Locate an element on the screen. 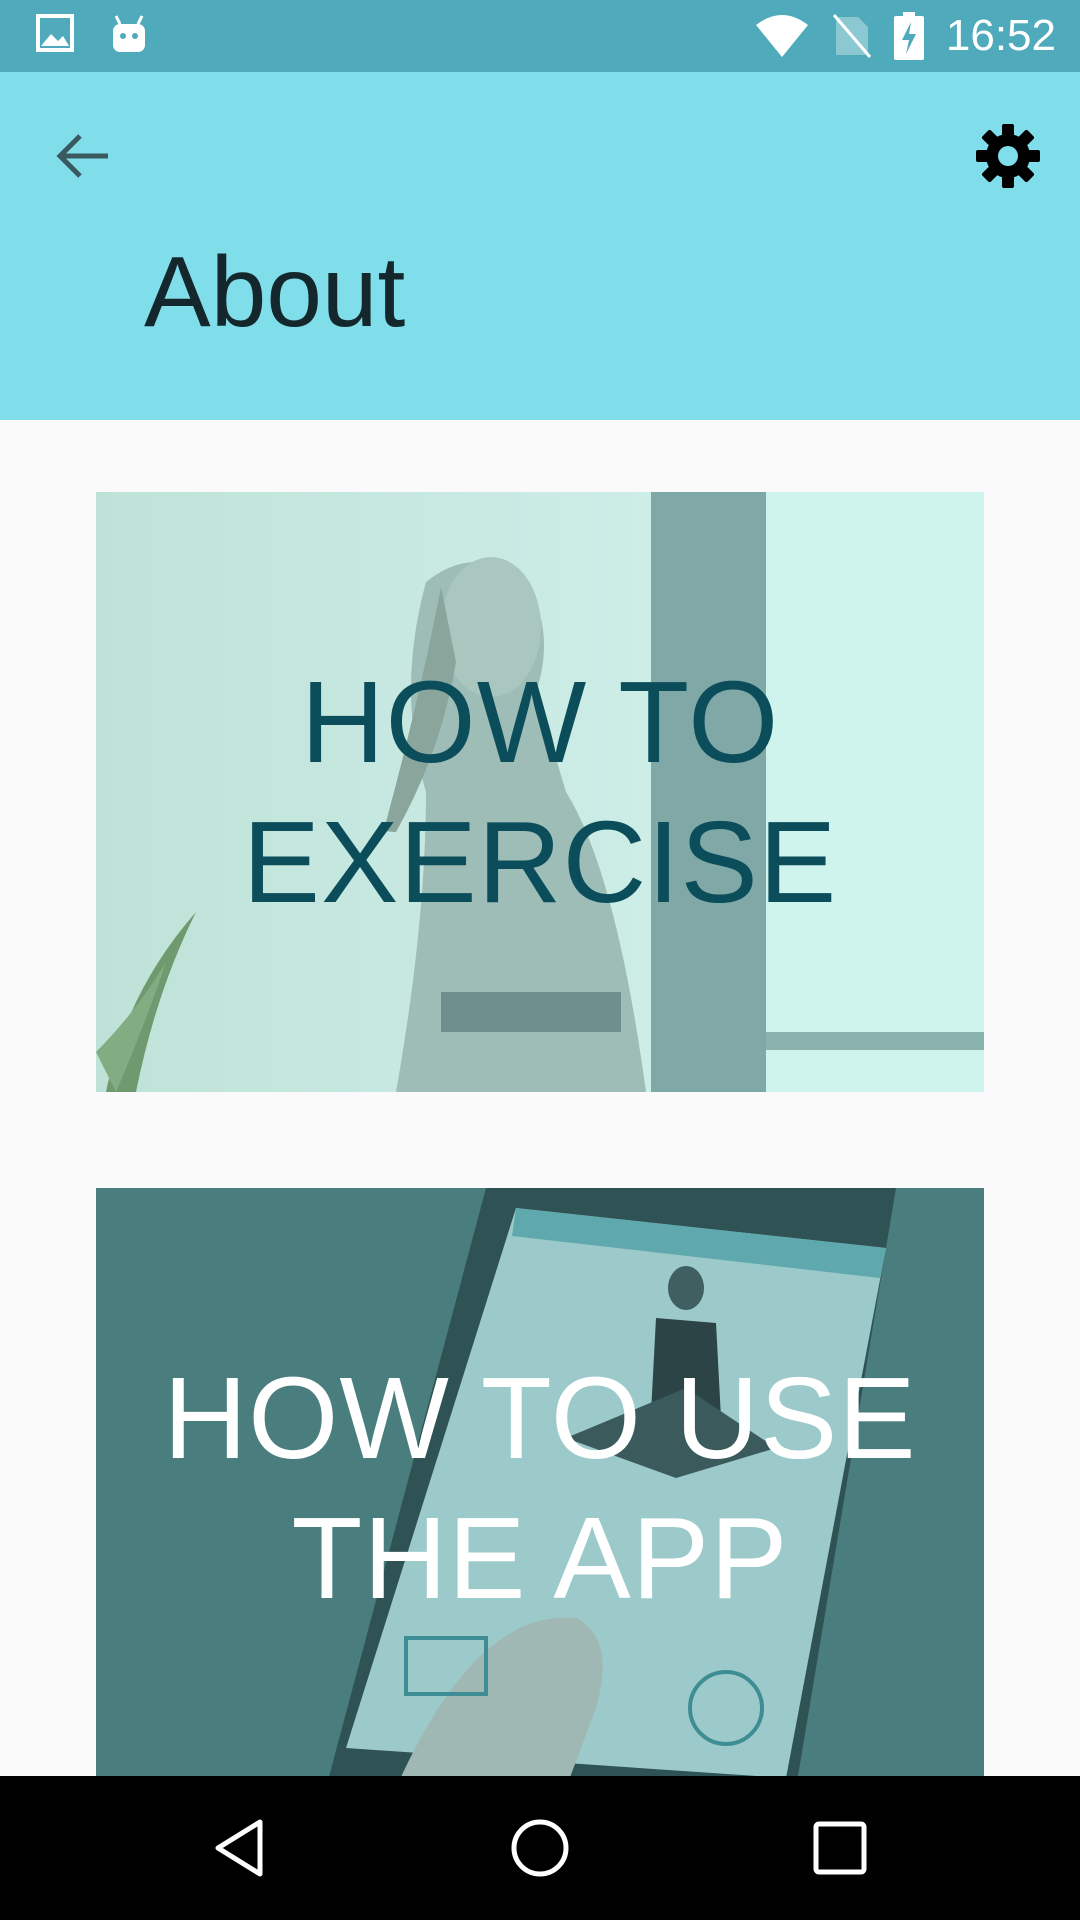  back-button is located at coordinates (84, 156).